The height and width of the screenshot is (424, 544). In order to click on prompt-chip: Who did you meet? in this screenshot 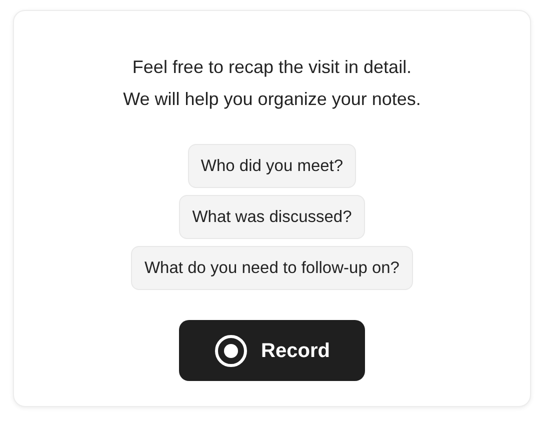, I will do `click(272, 166)`.